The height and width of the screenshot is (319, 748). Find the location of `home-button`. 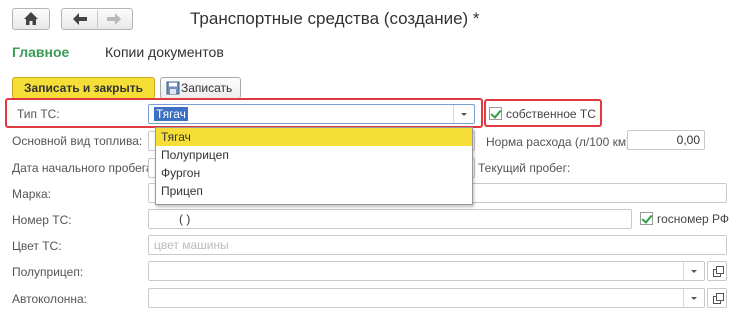

home-button is located at coordinates (31, 19).